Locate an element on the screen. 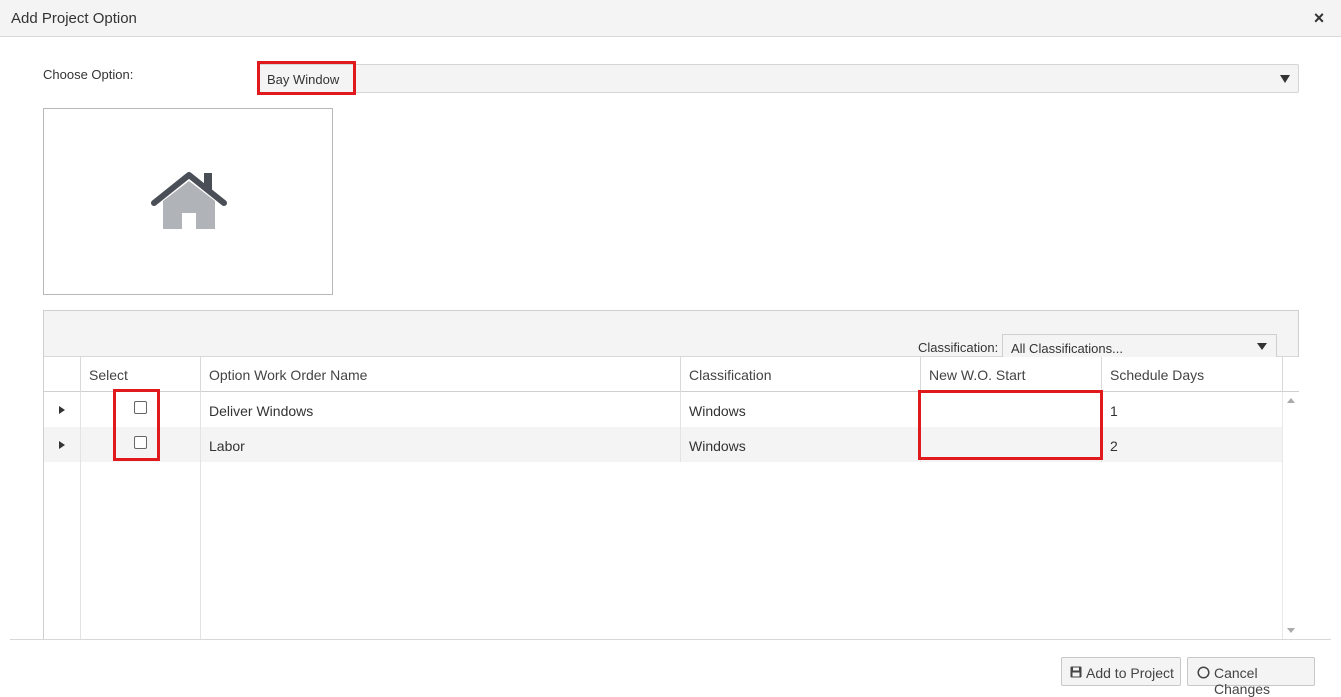  table-row: Deliver Windows Windows 1 is located at coordinates (663, 409).